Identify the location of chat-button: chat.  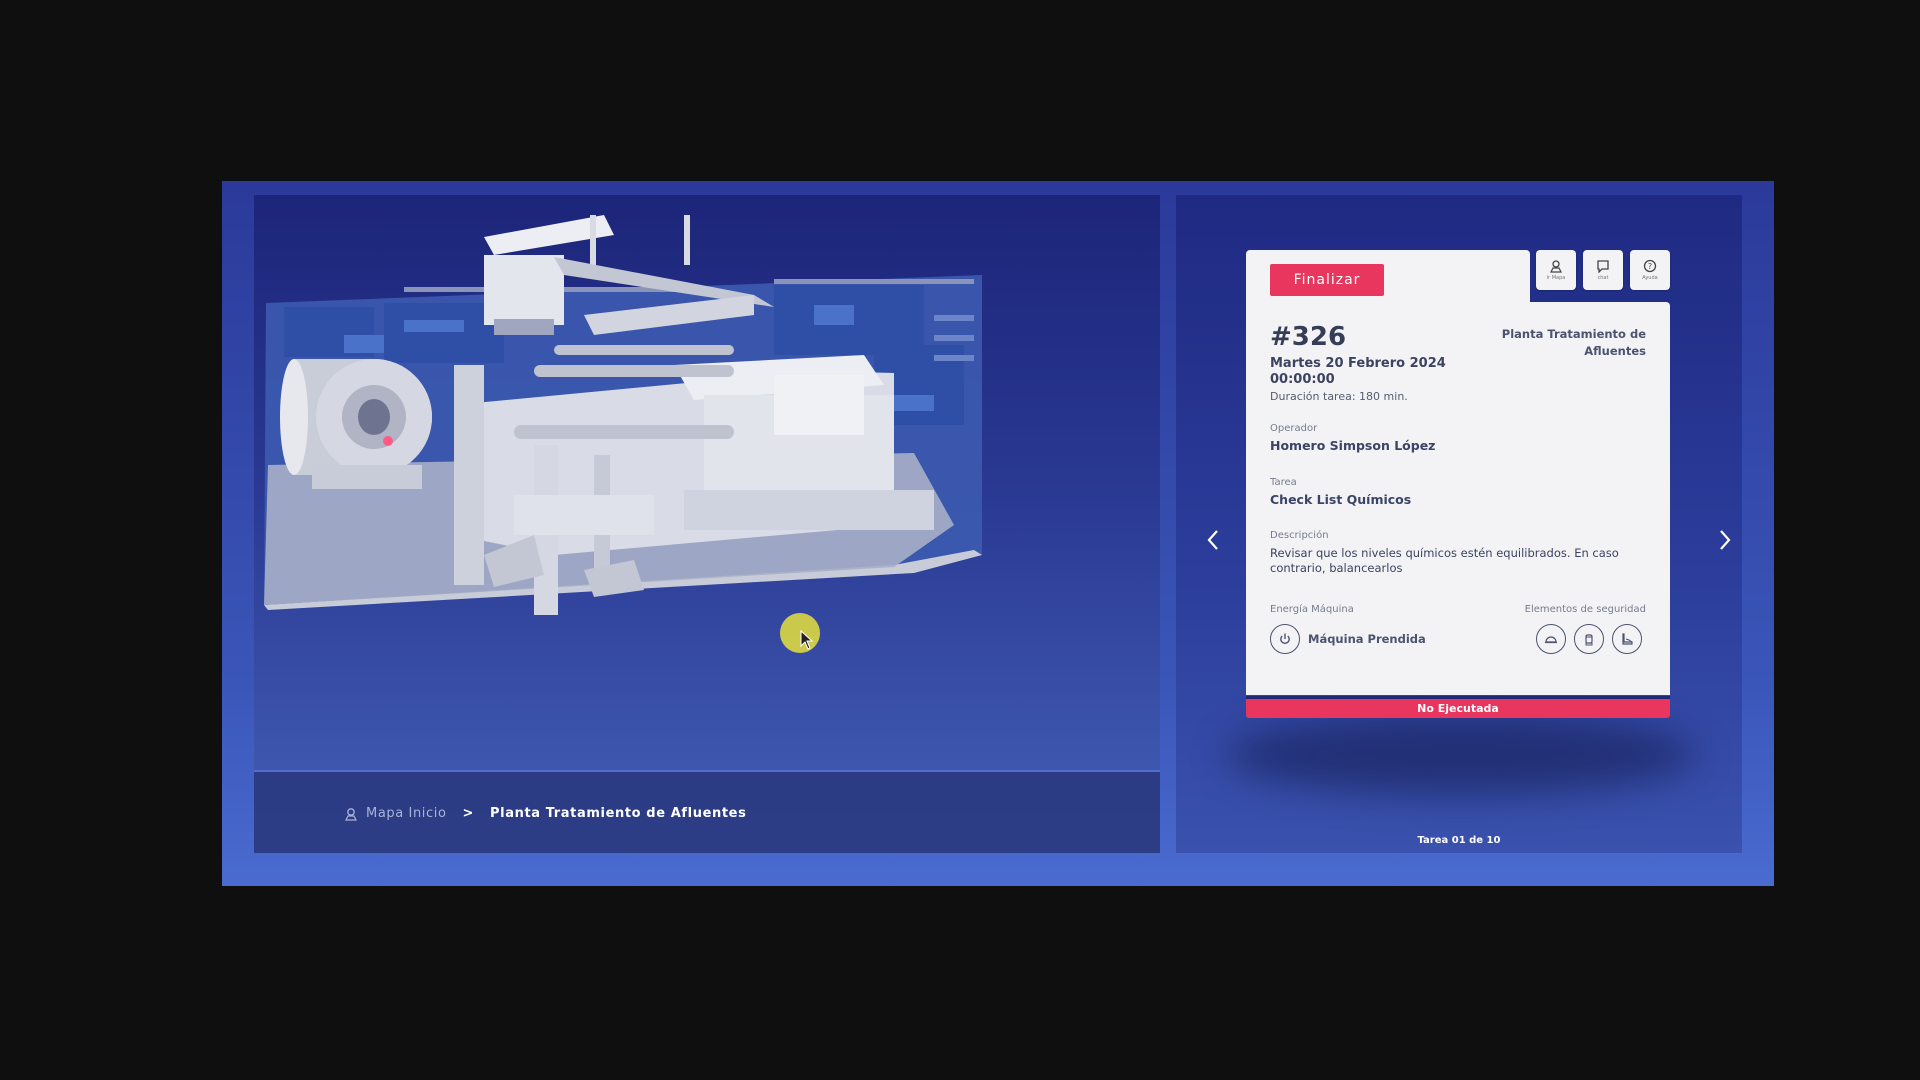
(1603, 270).